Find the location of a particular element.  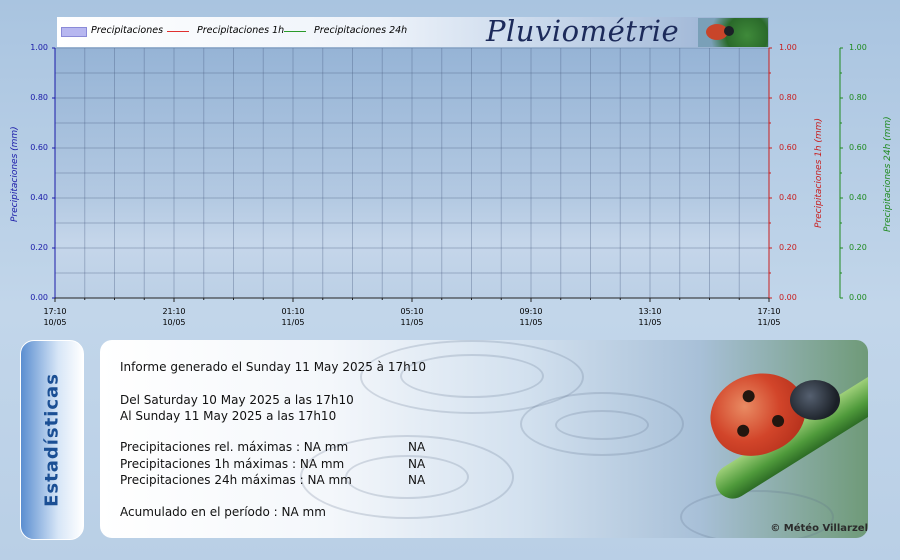

stat-row-label: Precipitaciones 1h máximas : NA mm is located at coordinates (232, 464).